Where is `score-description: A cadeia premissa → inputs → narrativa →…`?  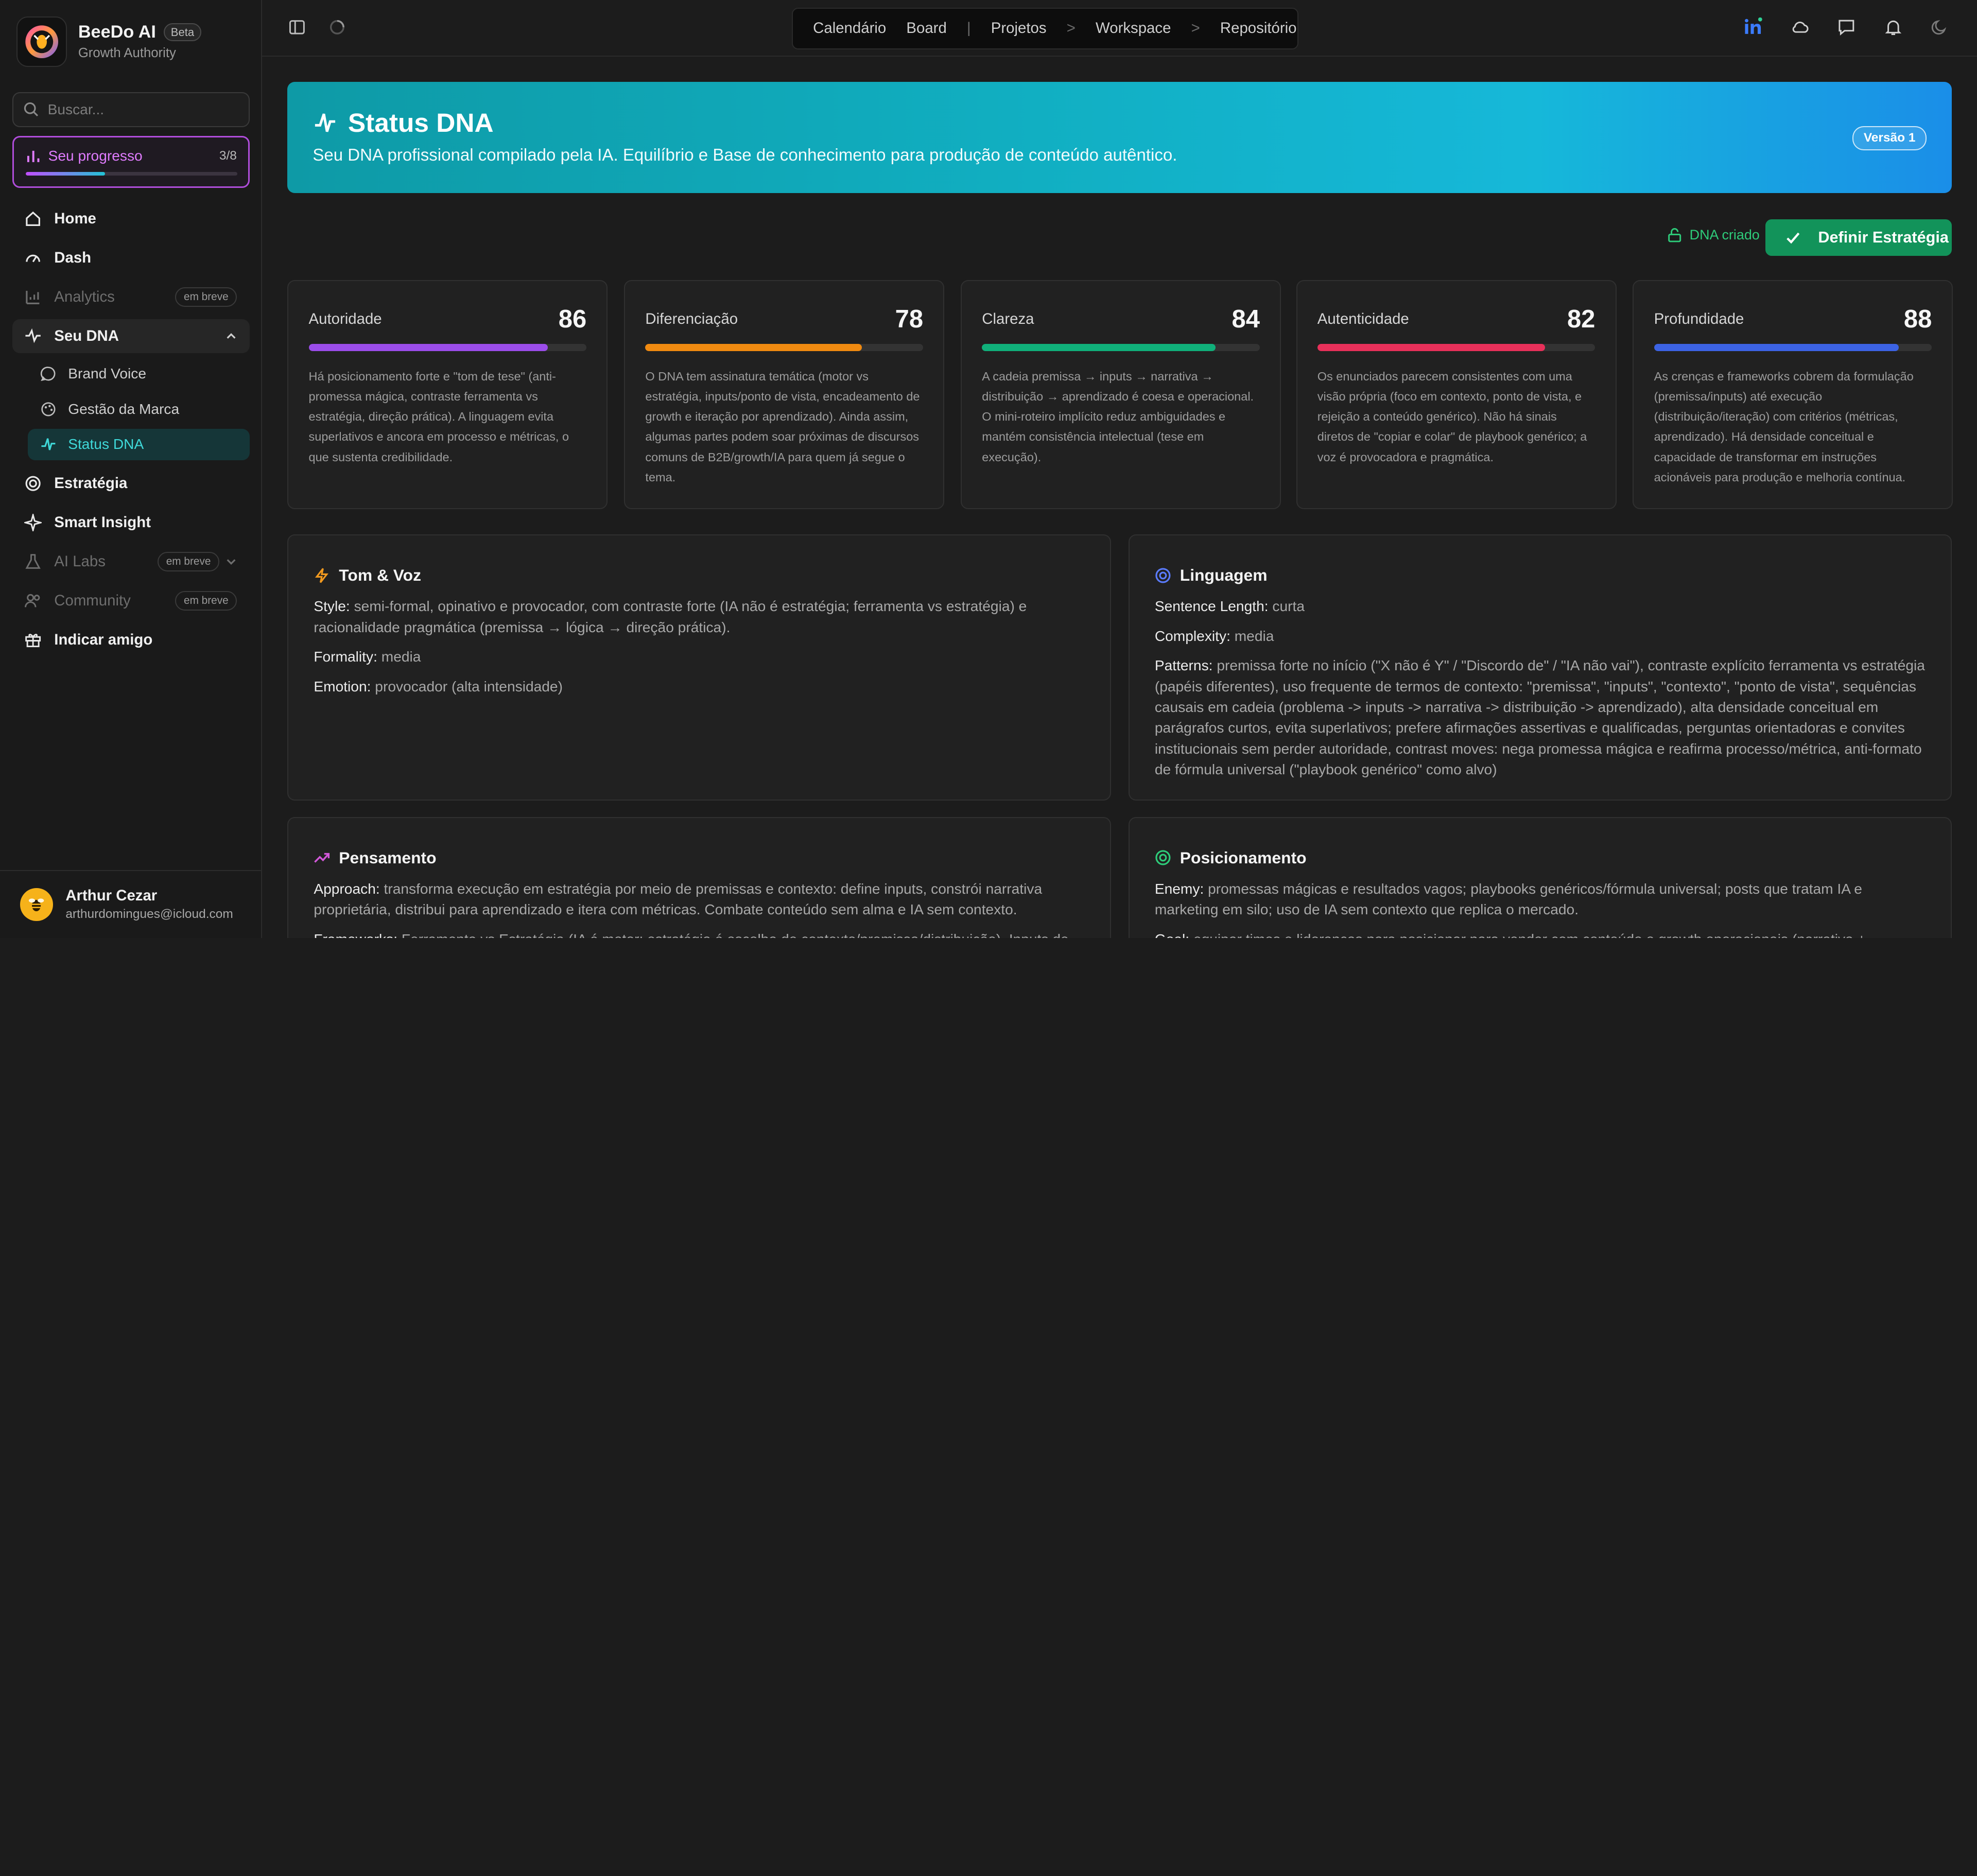
score-description: A cadeia premissa → inputs → narrativa →… is located at coordinates (1118, 416).